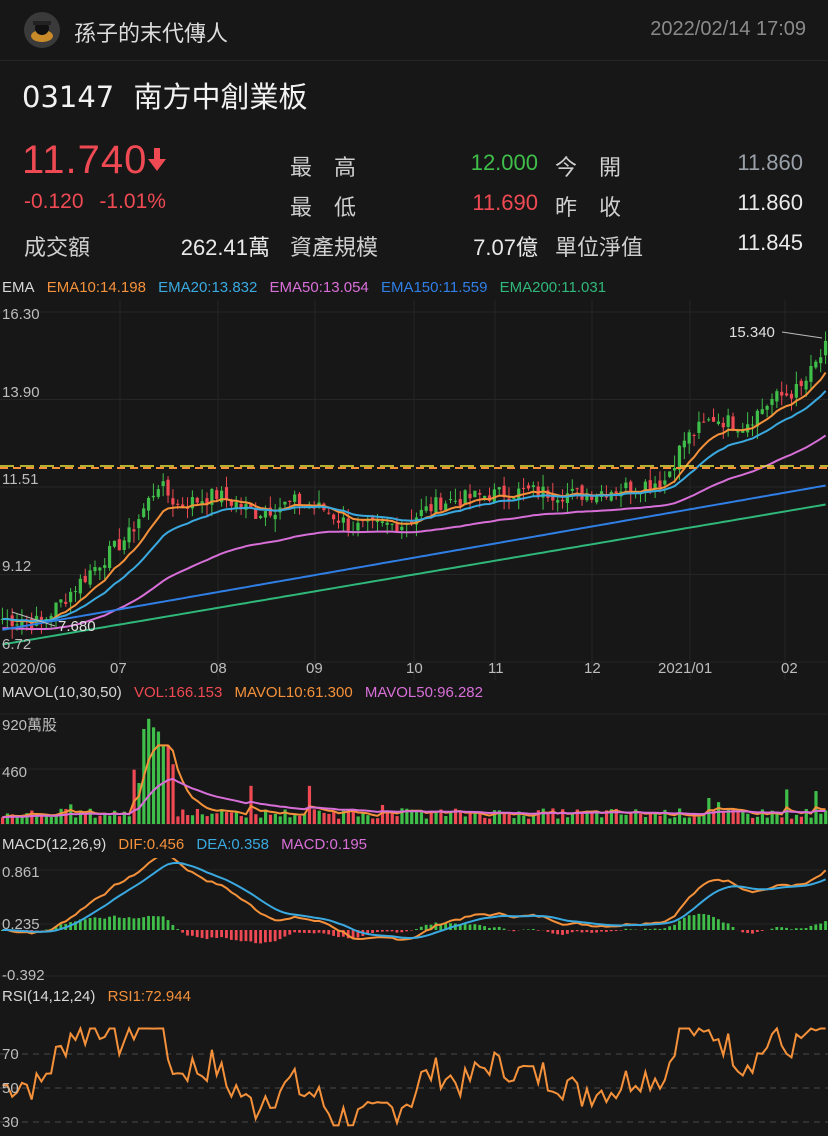 This screenshot has width=828, height=1136. Describe the element at coordinates (21, 314) in the screenshot. I see `price-y-tick: 16.30` at that location.